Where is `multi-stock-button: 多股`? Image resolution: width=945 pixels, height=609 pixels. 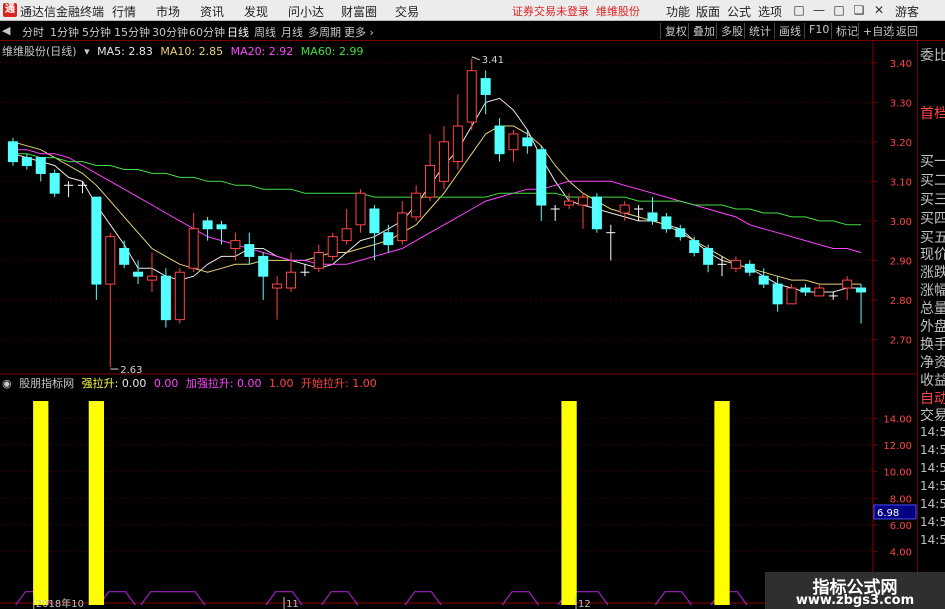 multi-stock-button: 多股 is located at coordinates (729, 31).